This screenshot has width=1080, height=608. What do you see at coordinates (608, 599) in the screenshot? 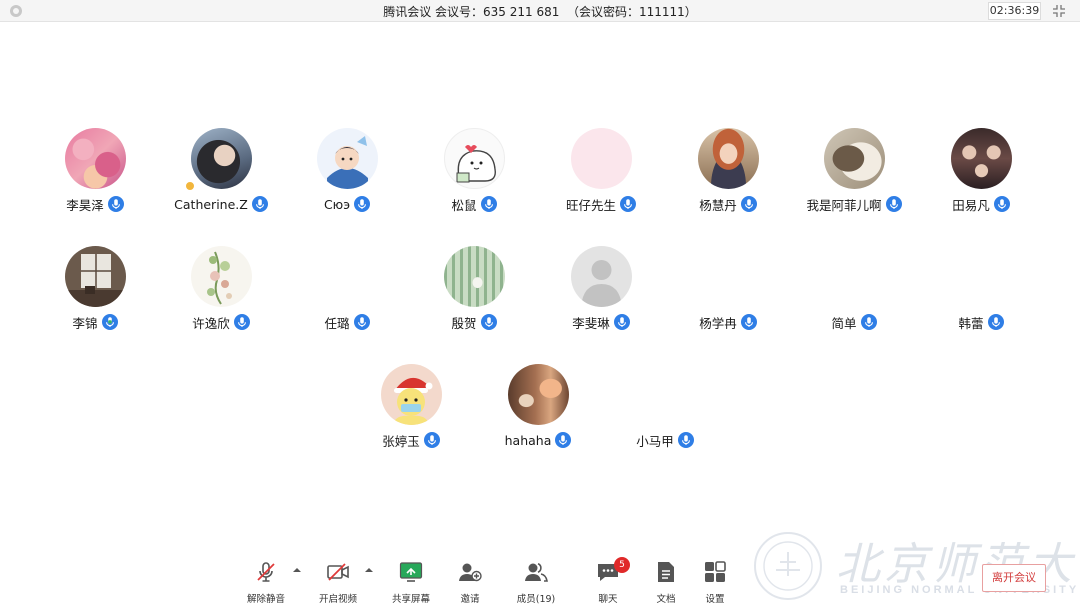
I see `chat-label: 聊天` at bounding box center [608, 599].